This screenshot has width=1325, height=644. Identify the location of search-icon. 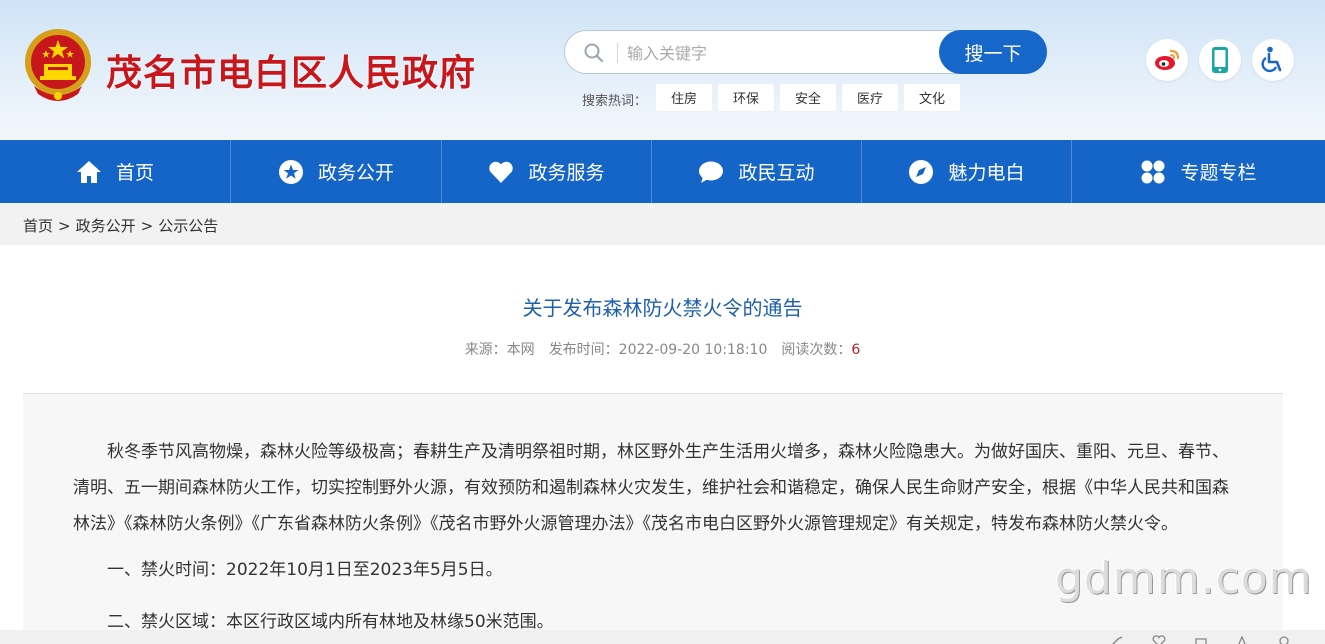
(594, 53).